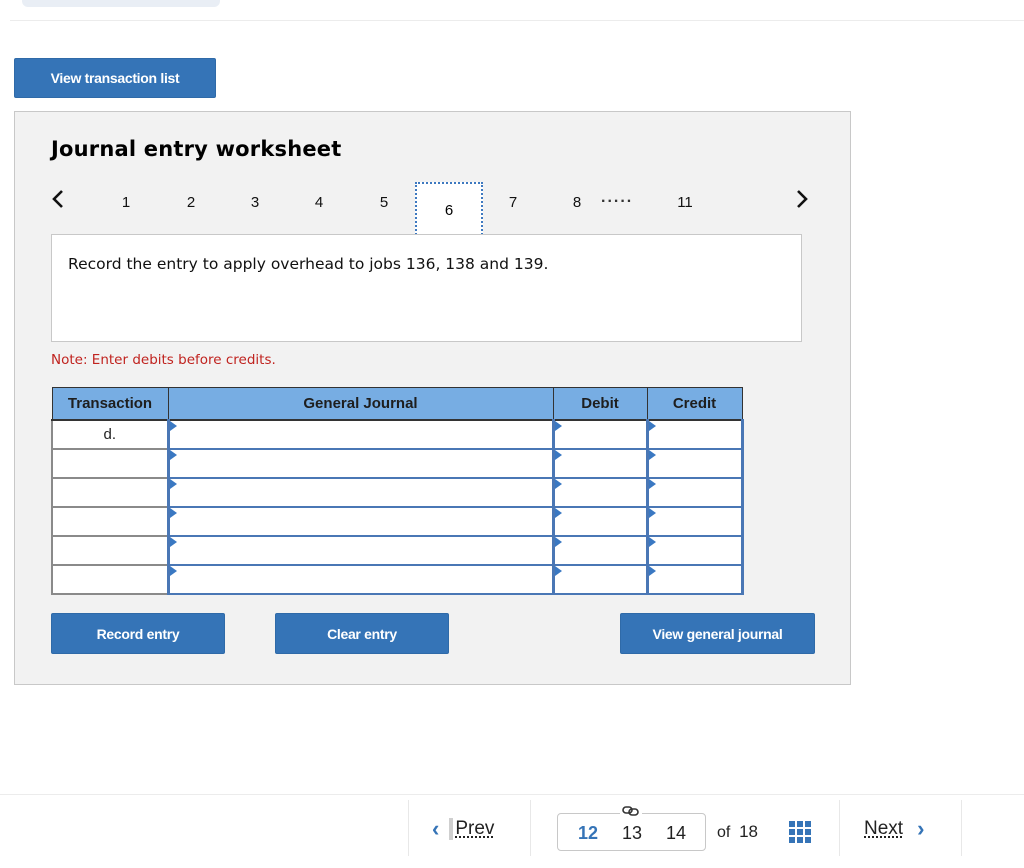 This screenshot has height=868, width=1024. Describe the element at coordinates (255, 202) in the screenshot. I see `step-3: 3` at that location.